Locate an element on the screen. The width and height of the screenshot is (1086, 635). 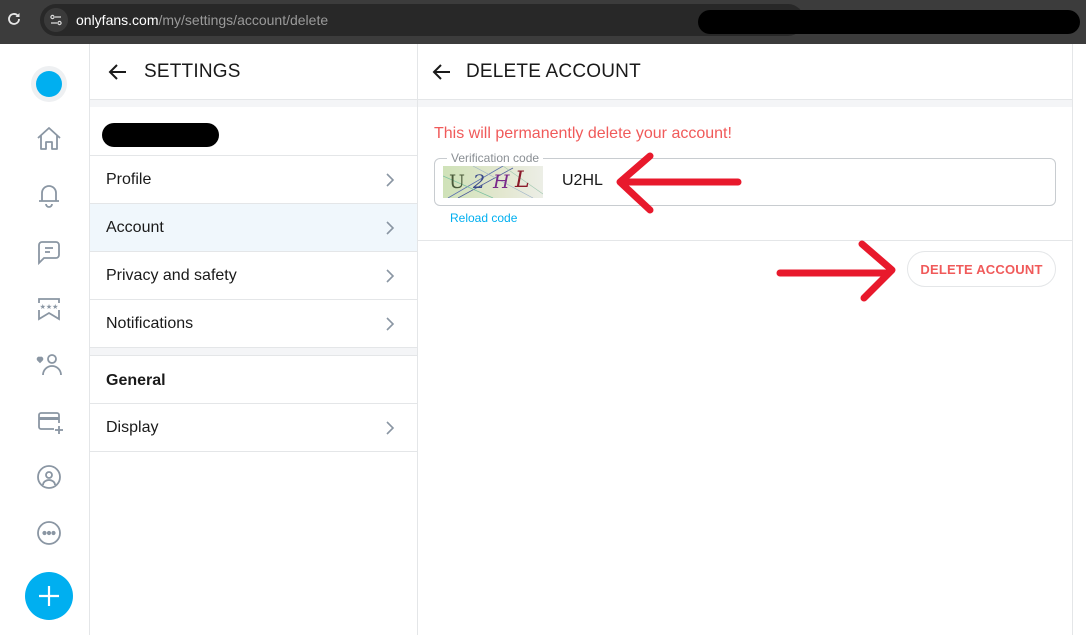
reload-code-link: Reload code is located at coordinates (483, 218).